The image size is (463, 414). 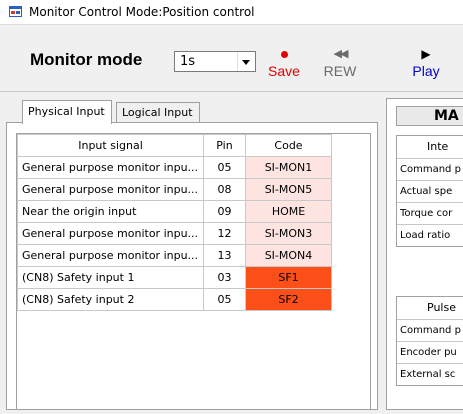 I want to click on code-cell: SI-MON1, so click(x=288, y=167).